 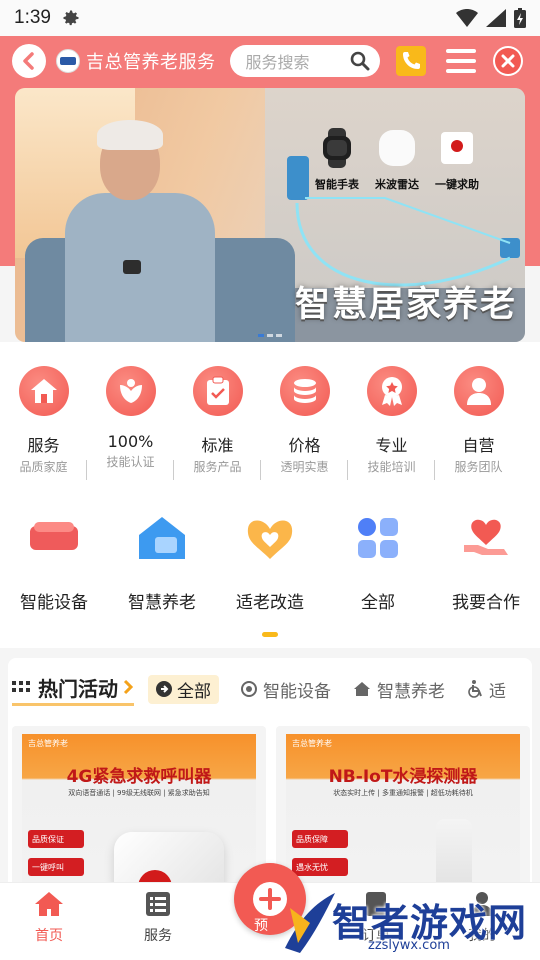 I want to click on banner-device-label: 一键求助, so click(x=457, y=184).